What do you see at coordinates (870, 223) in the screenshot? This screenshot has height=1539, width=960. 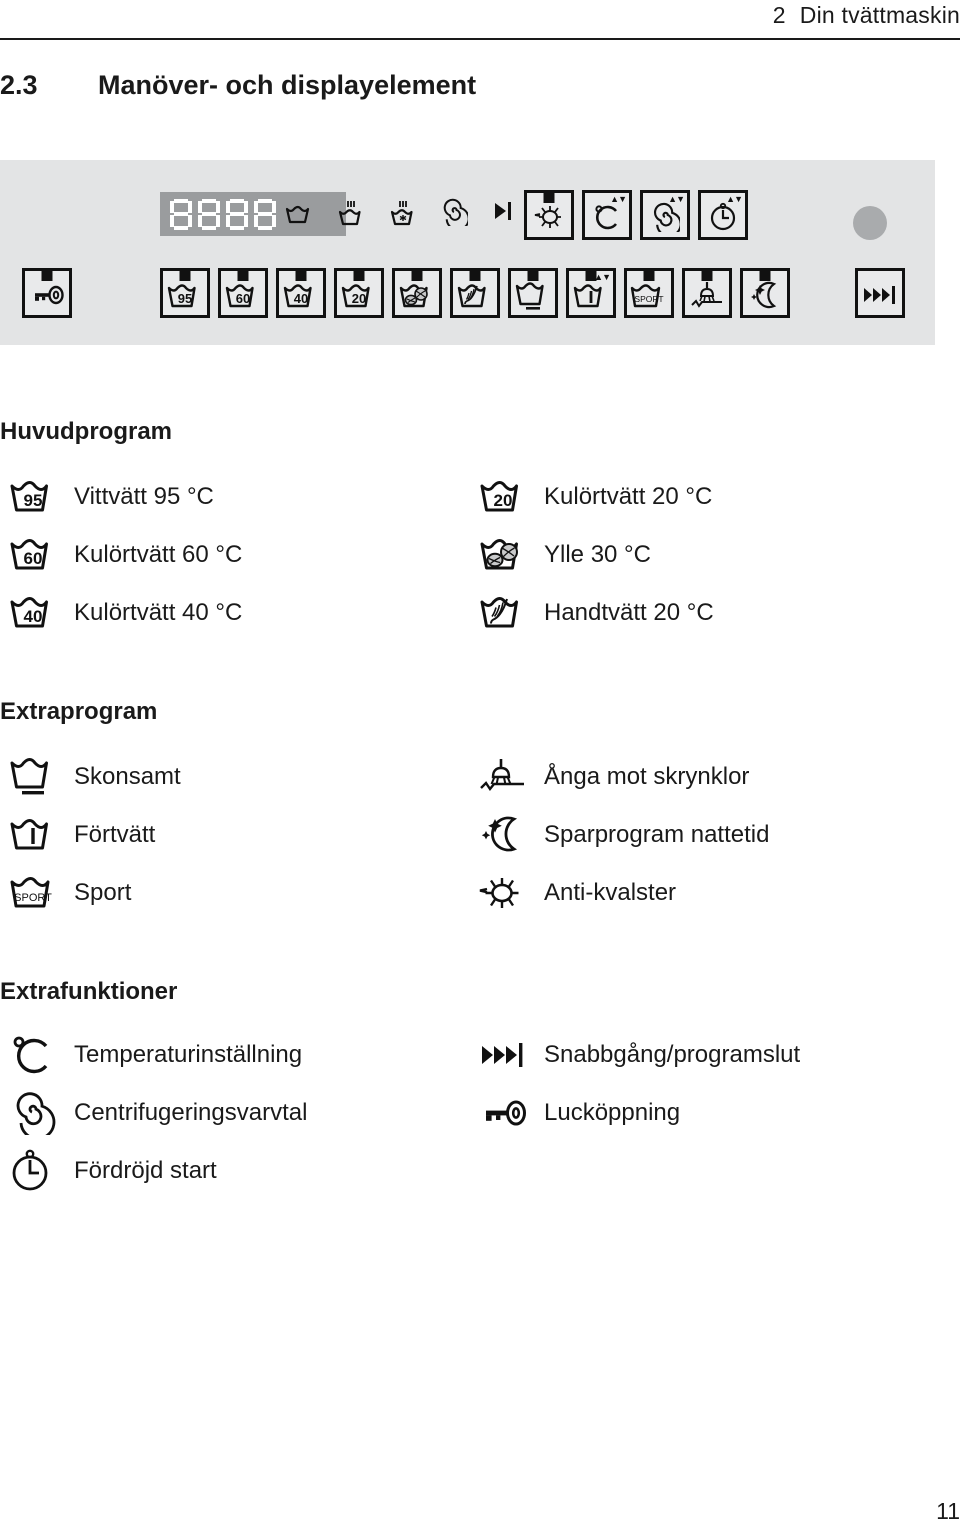 I see `start-knob` at bounding box center [870, 223].